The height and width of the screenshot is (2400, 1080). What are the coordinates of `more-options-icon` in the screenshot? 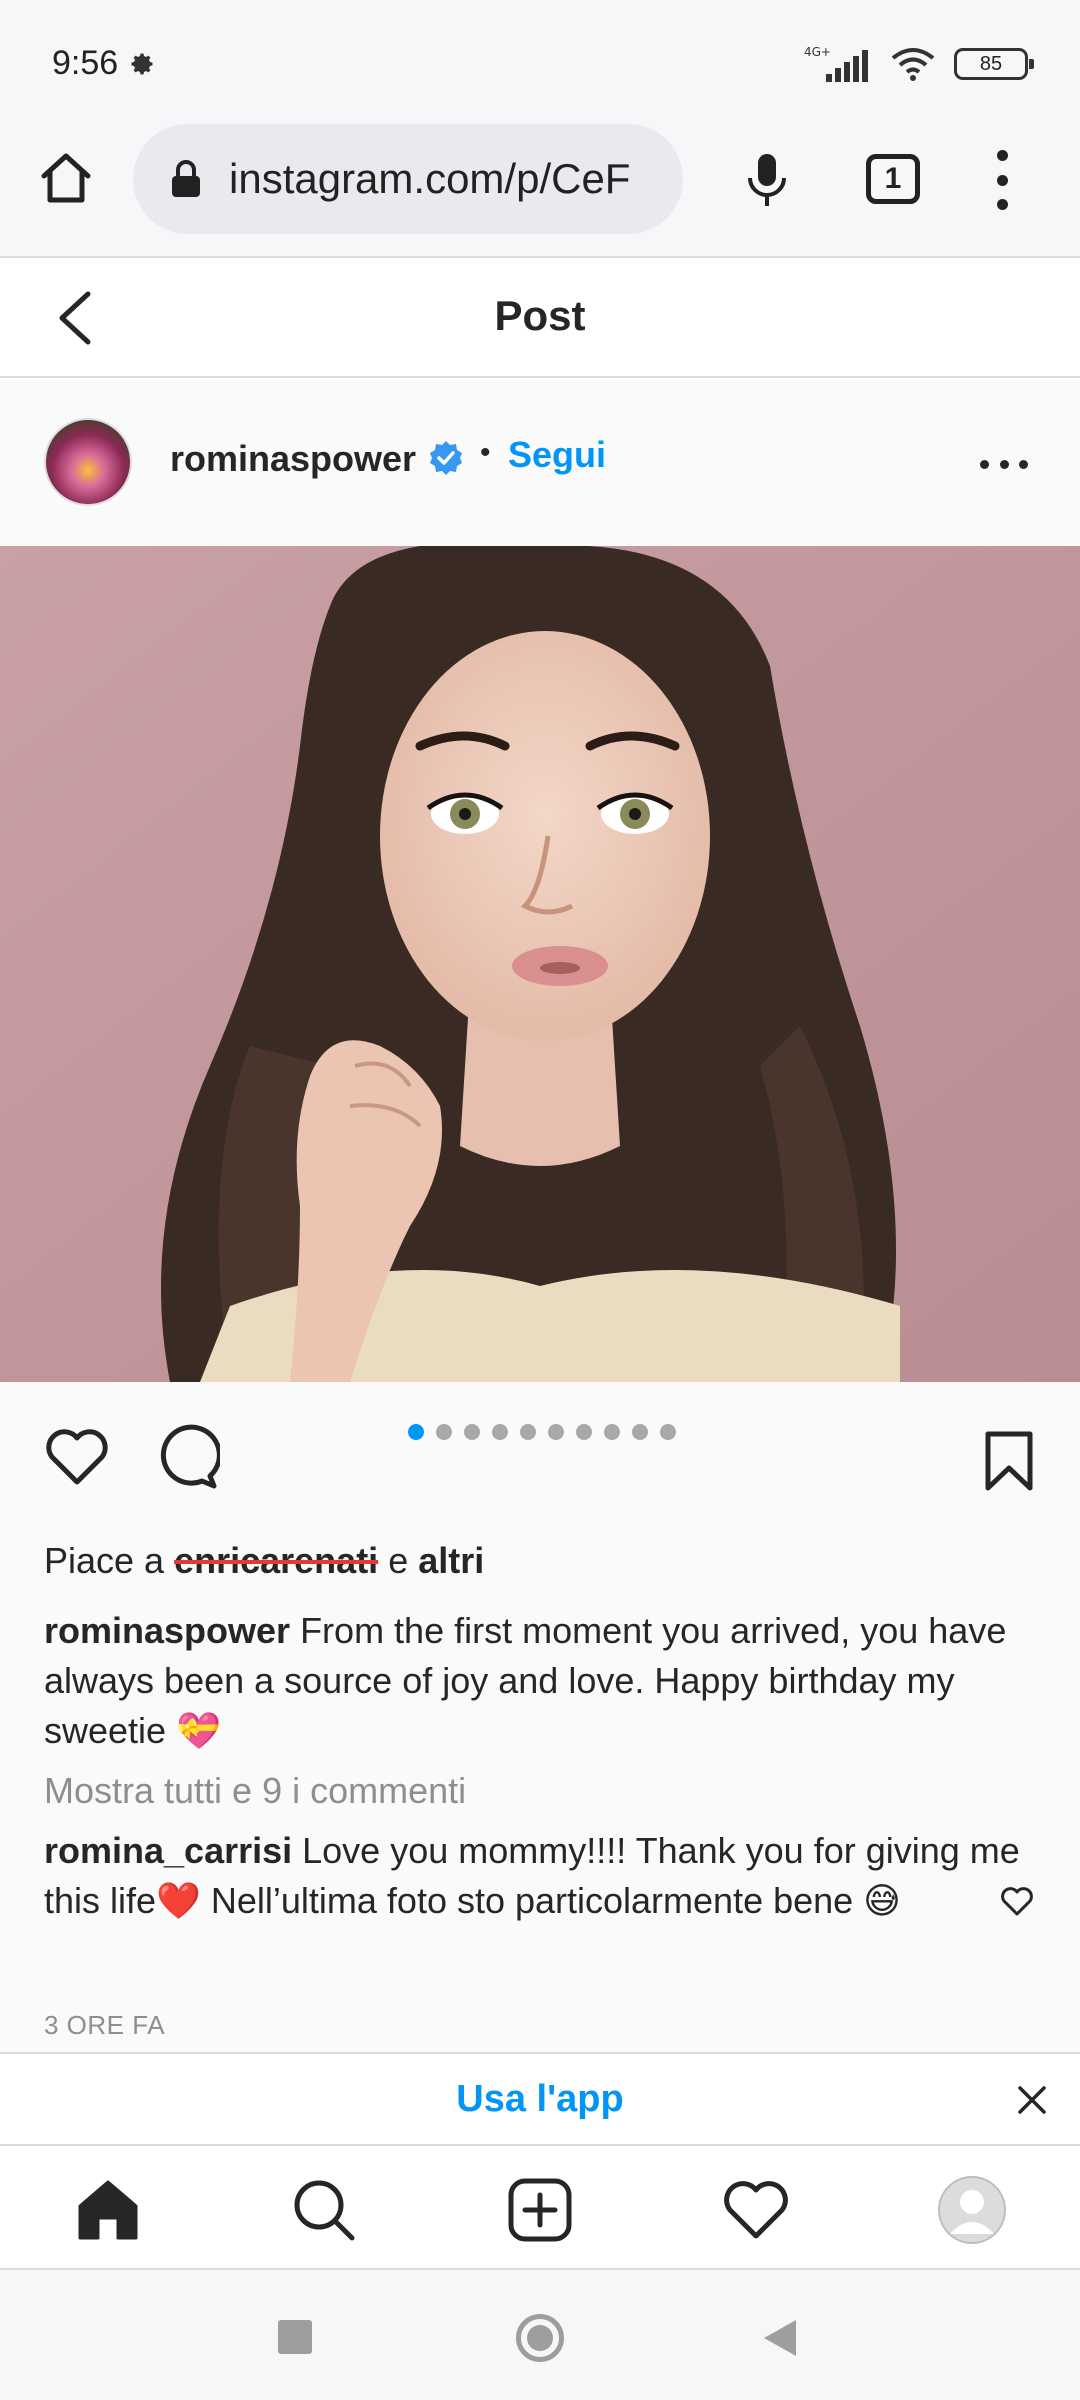 It's located at (1004, 465).